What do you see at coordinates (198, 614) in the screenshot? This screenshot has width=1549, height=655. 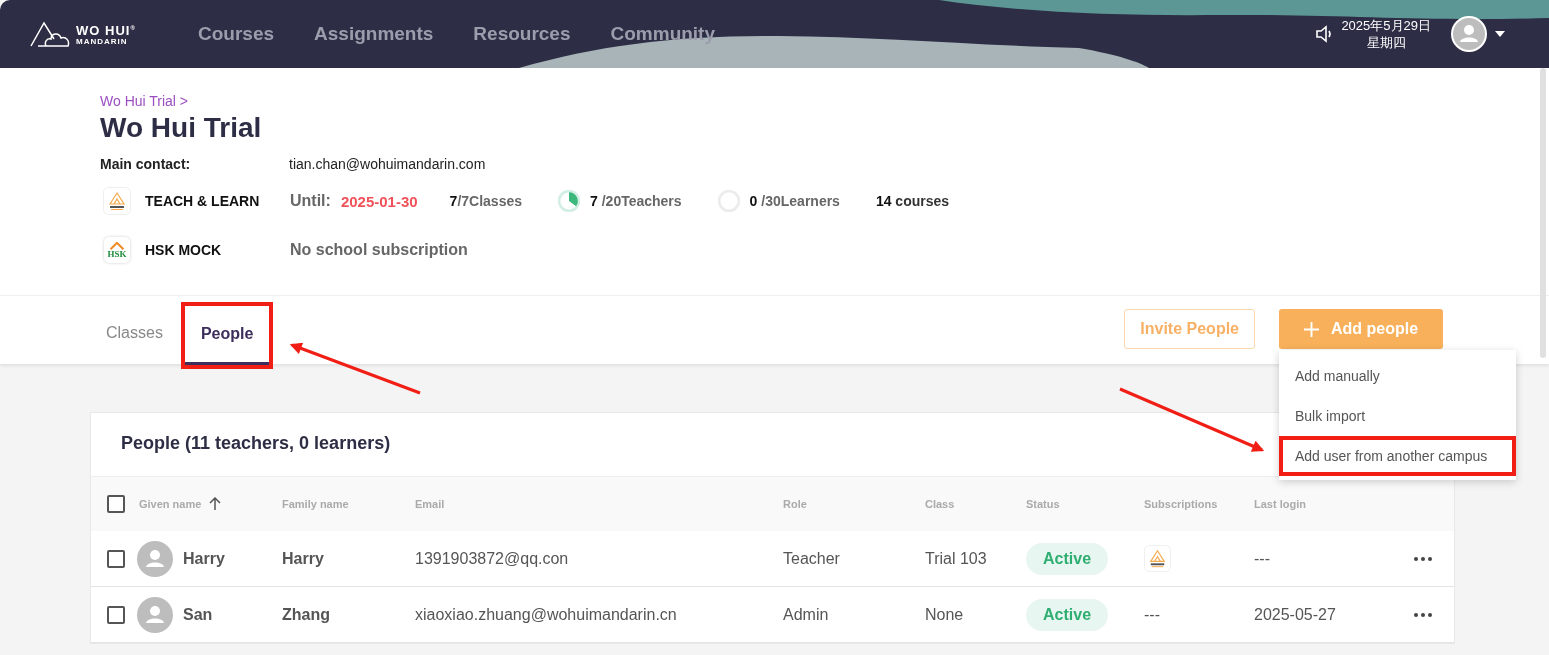 I see `table-cell: San` at bounding box center [198, 614].